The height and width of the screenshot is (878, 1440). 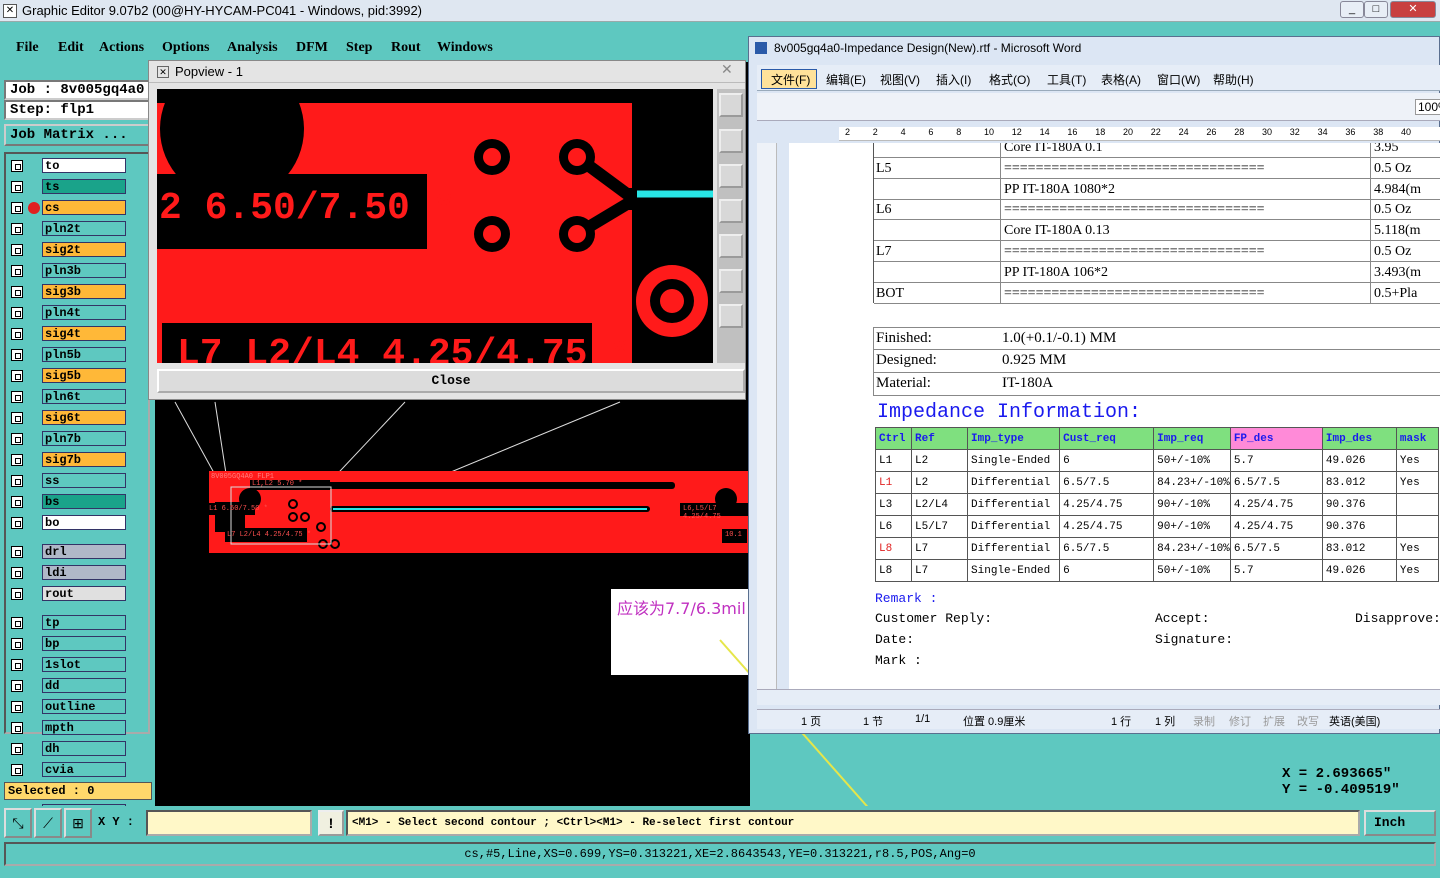 What do you see at coordinates (435, 226) in the screenshot?
I see `popview-canvas: 2 6.50/7.50 * L7 L2/L4 4.25/4.75 *` at bounding box center [435, 226].